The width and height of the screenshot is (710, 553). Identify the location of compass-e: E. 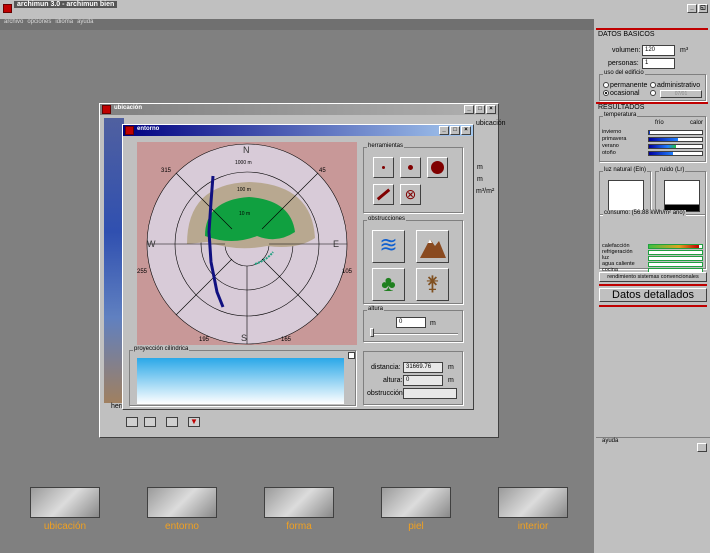
(336, 244).